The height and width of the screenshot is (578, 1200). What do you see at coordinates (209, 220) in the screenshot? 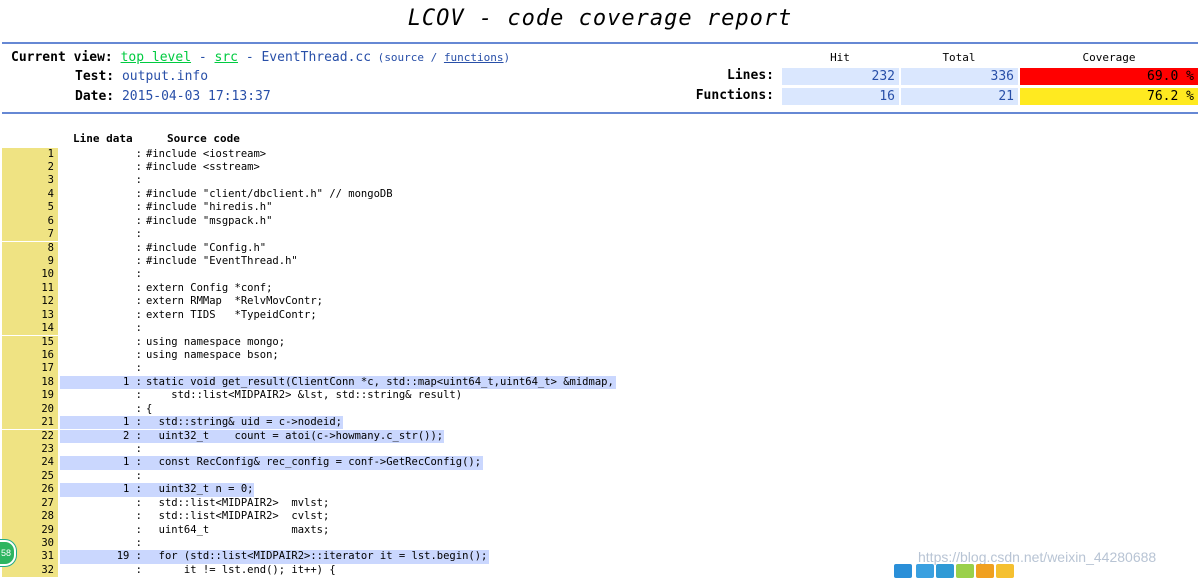
I see `line-code: #include "msgpack.h"` at bounding box center [209, 220].